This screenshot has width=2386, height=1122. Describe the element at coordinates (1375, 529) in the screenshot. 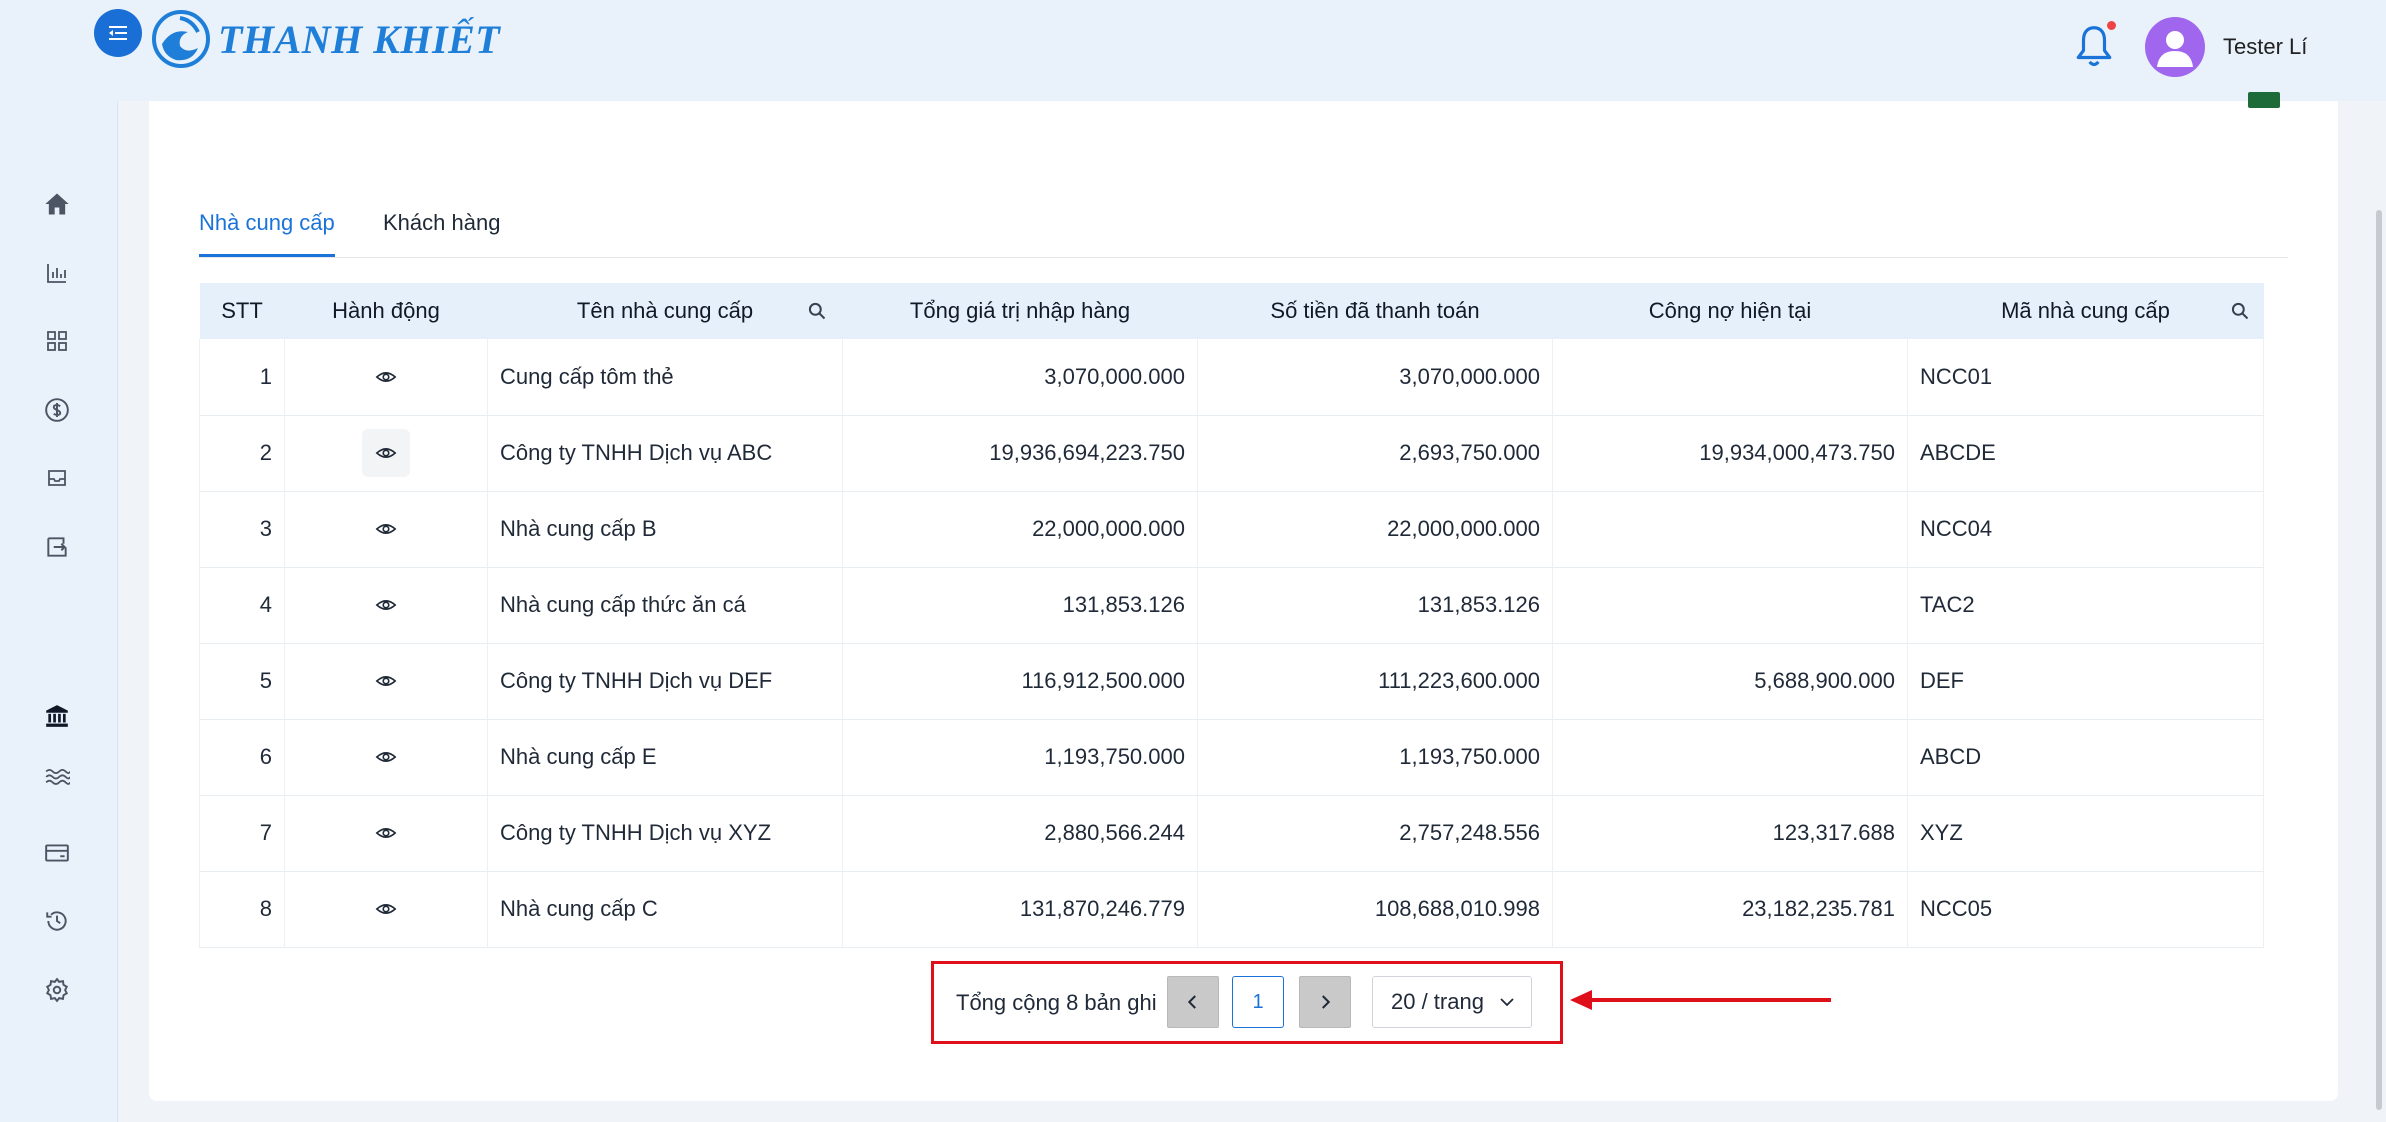

I see `cell-paid: 22,000,000.000` at that location.